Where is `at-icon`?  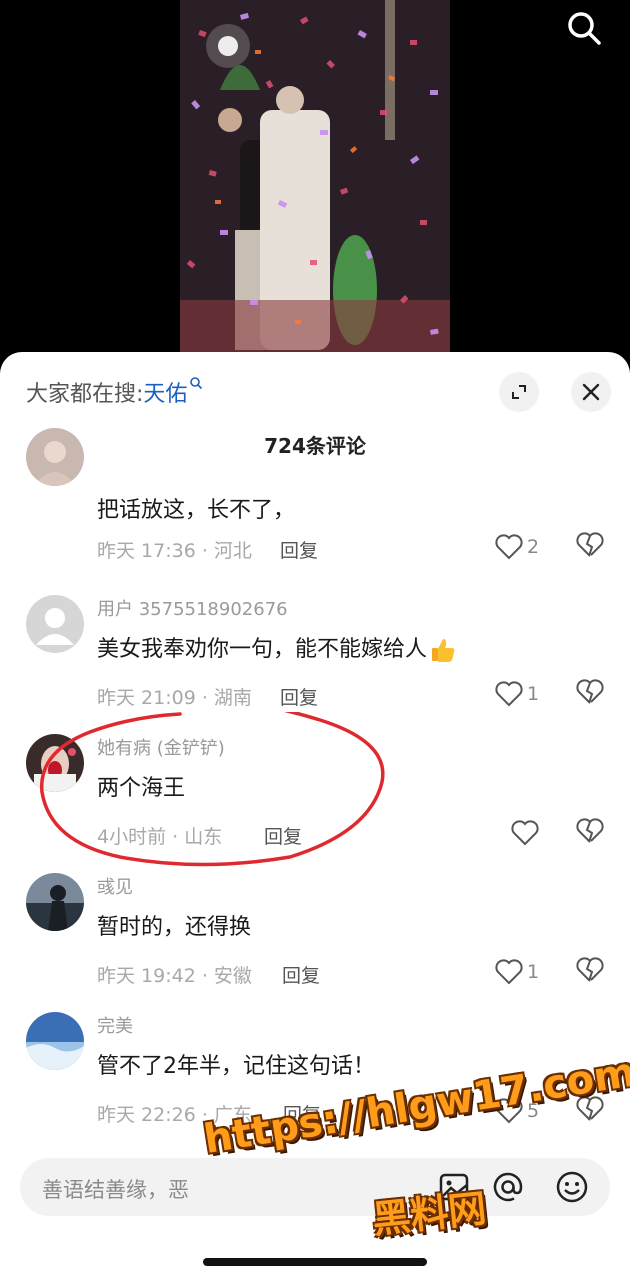 at-icon is located at coordinates (508, 1187).